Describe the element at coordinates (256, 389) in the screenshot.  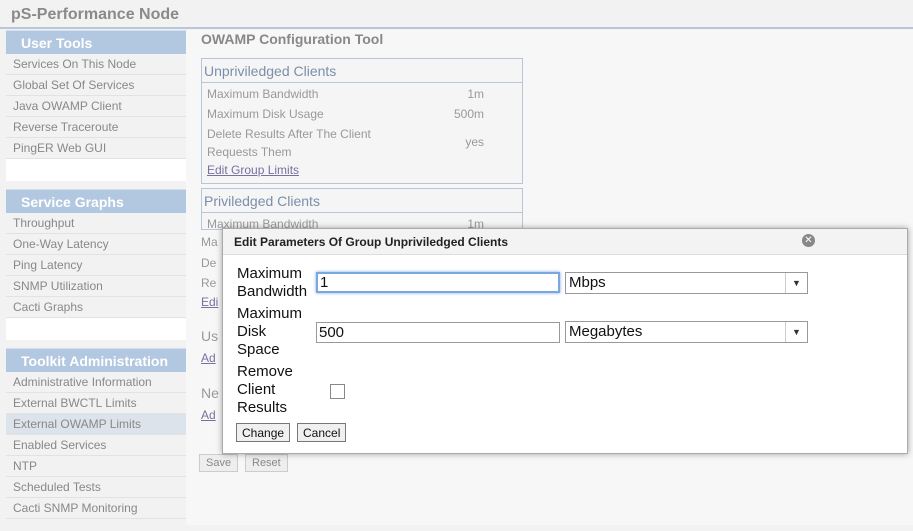
I see `label-line: Client` at that location.